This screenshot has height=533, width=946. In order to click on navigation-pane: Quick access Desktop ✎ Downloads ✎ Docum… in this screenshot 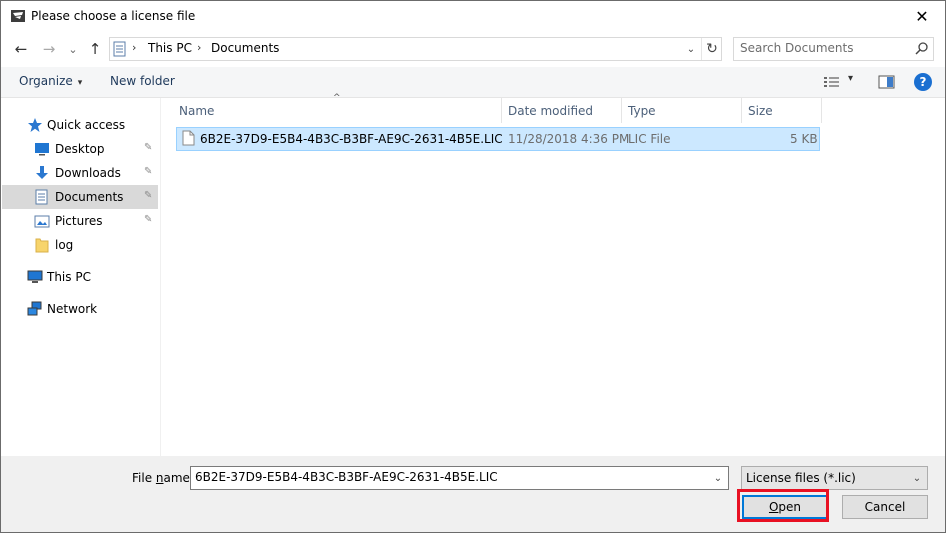, I will do `click(81, 277)`.